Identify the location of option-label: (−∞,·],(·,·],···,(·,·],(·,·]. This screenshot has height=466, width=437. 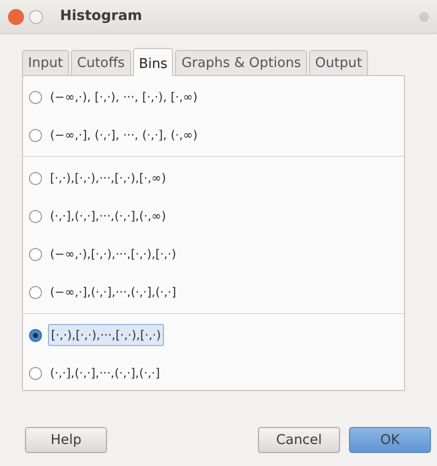
(113, 292).